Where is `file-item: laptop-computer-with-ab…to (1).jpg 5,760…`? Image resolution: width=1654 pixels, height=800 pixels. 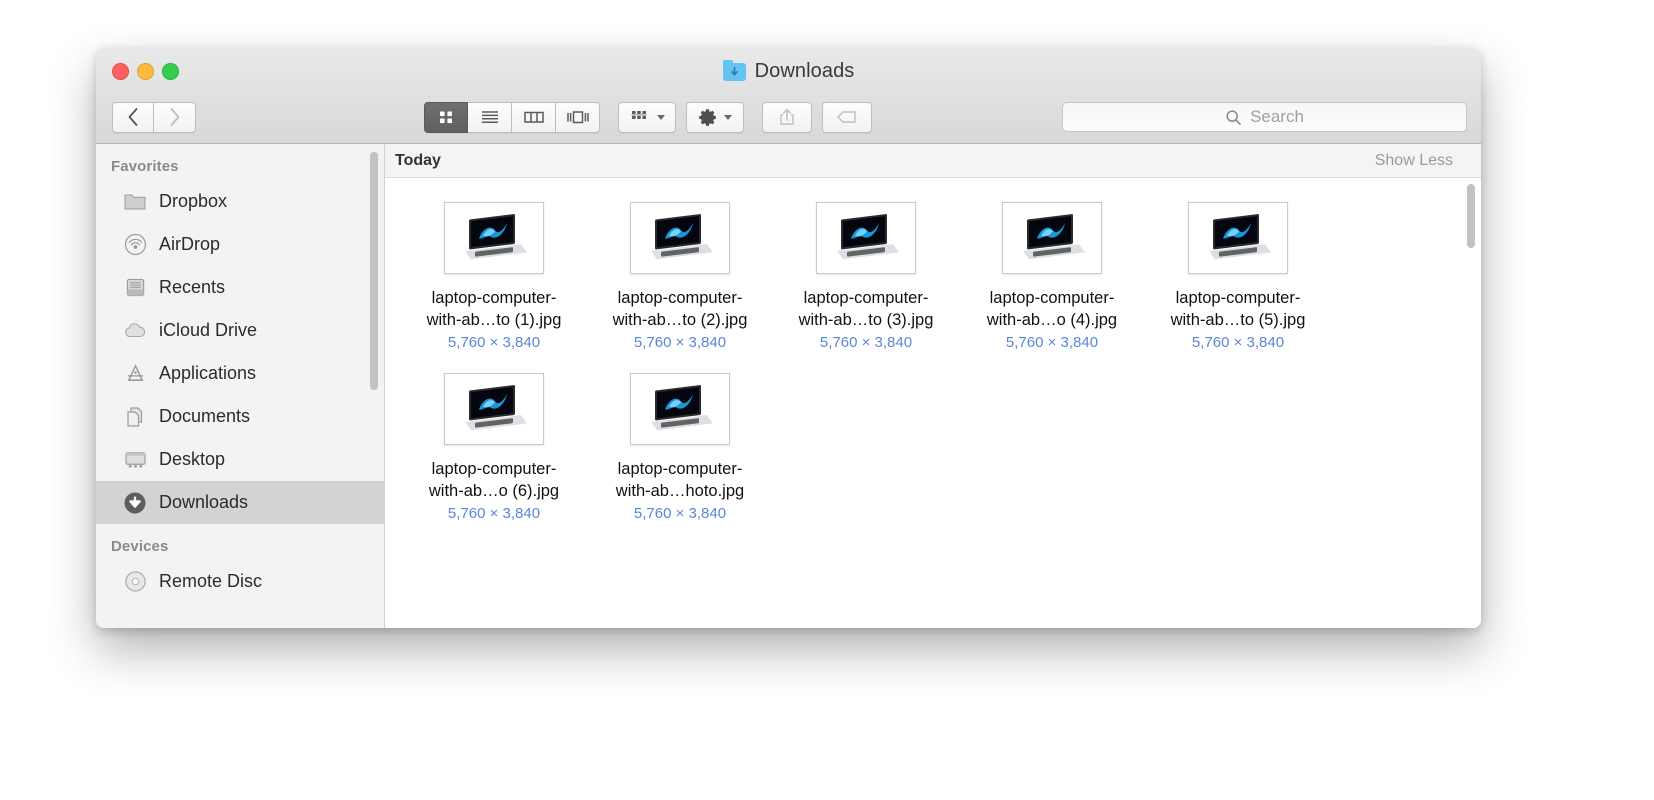 file-item: laptop-computer-with-ab…to (1).jpg 5,760… is located at coordinates (494, 276).